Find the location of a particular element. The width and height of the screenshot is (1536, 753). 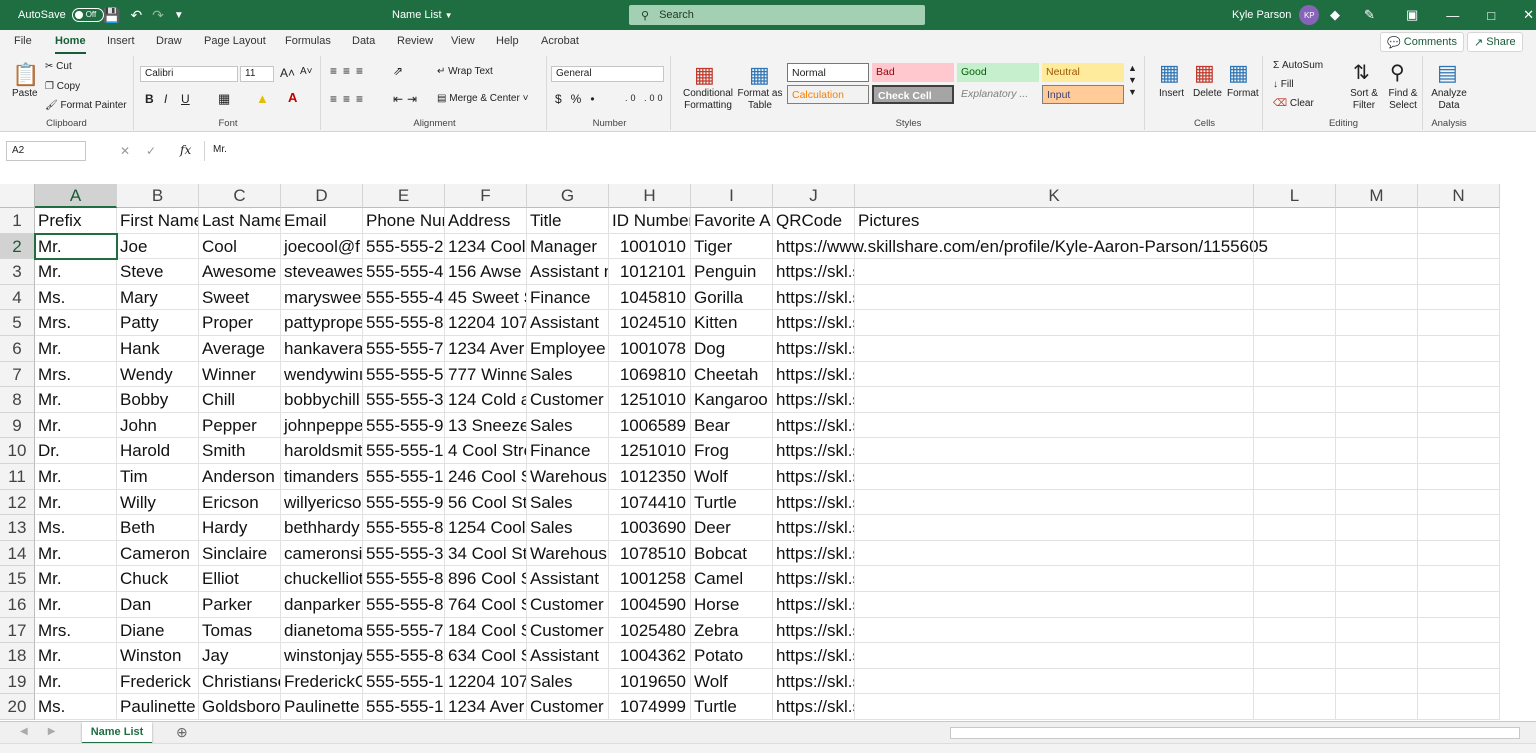

column-header-c: C is located at coordinates (240, 196).